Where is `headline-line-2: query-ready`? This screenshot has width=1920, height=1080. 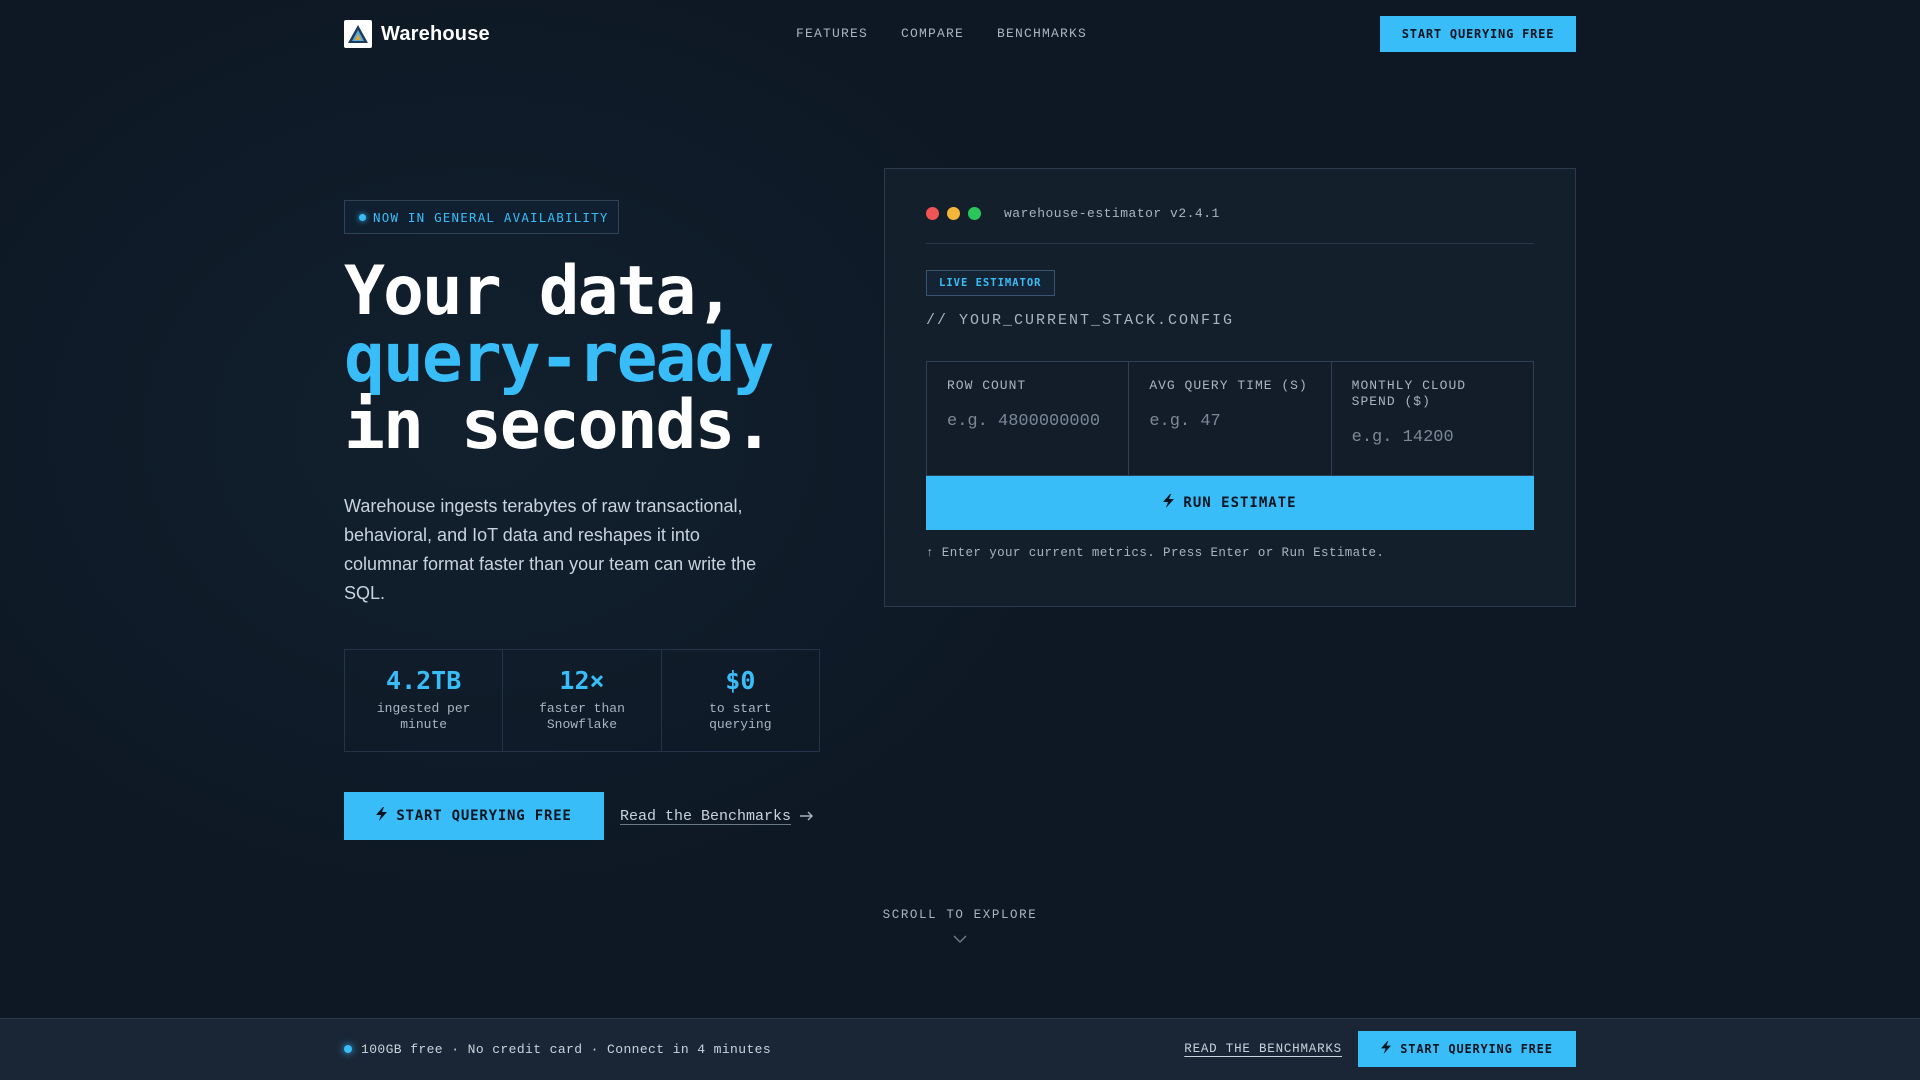
headline-line-2: query-ready is located at coordinates (559, 358).